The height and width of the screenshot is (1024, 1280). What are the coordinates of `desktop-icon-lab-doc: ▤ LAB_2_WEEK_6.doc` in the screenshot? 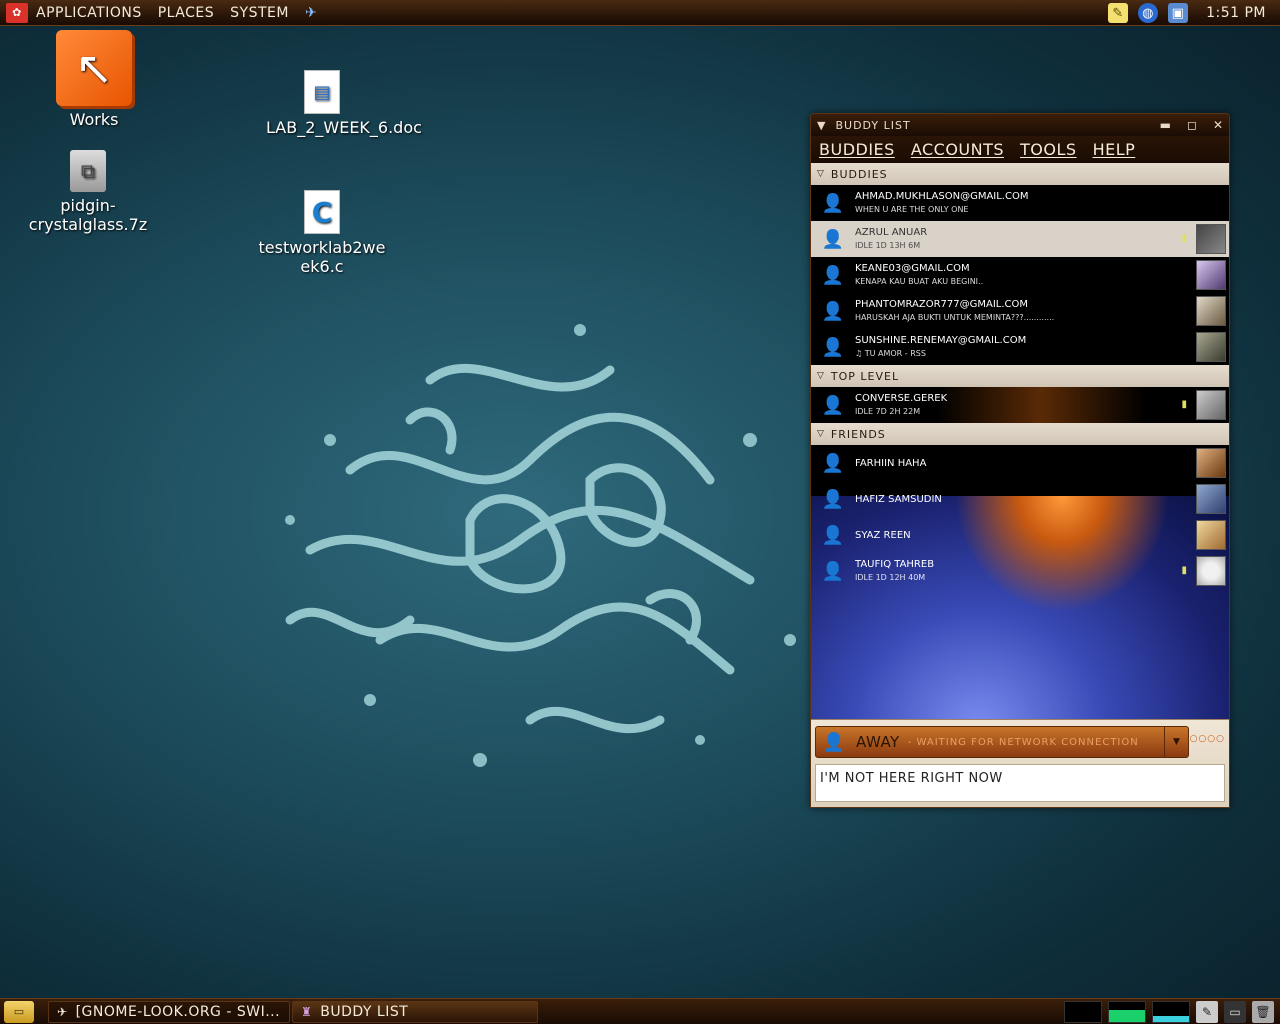 It's located at (337, 103).